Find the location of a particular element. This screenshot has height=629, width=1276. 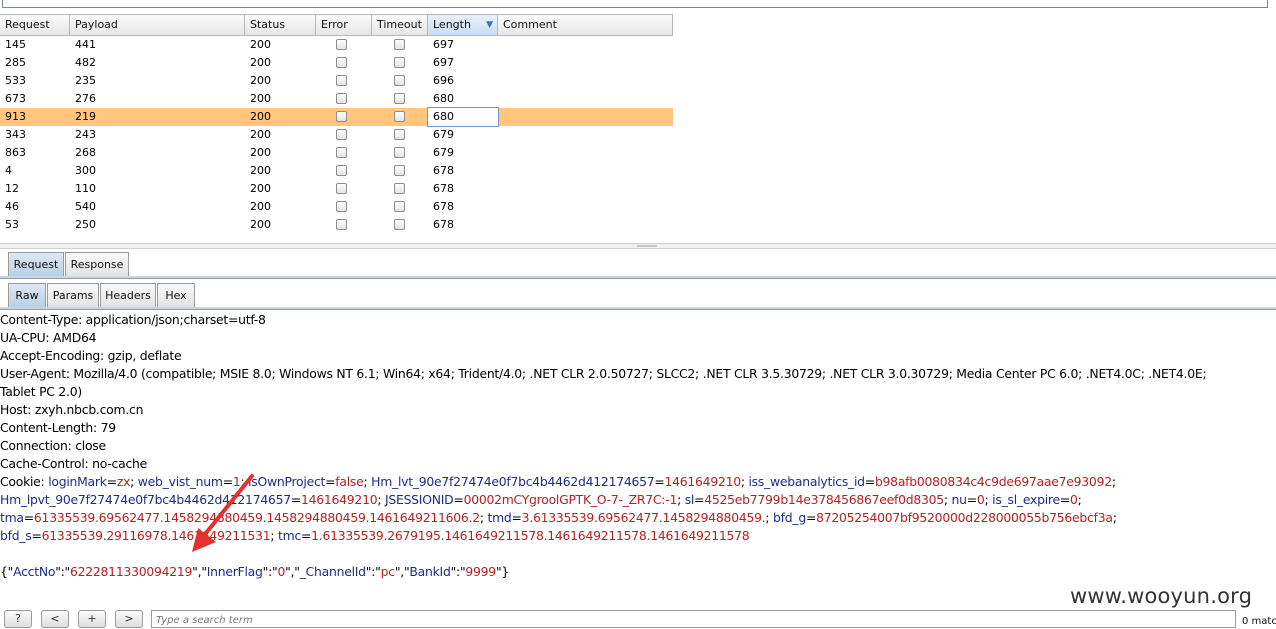

cookie-value: b98afb0080834c4c9de697aae7e93092 is located at coordinates (993, 481).